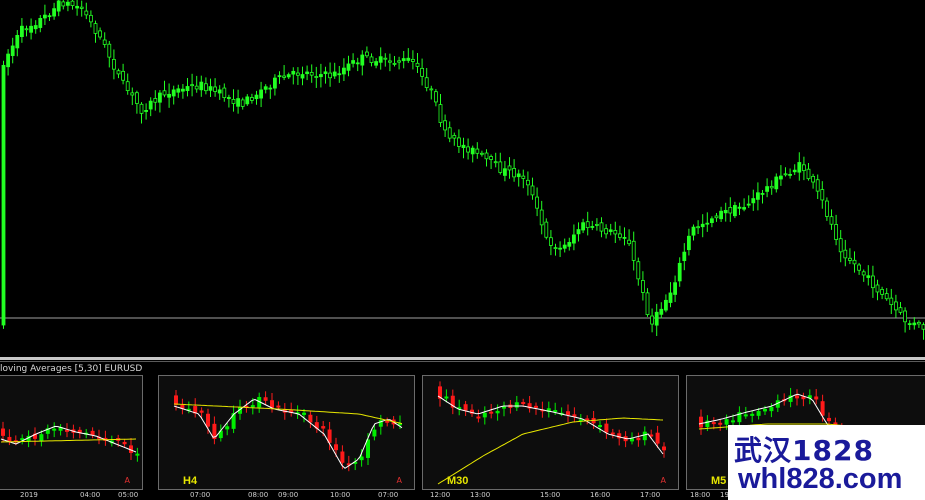 The image size is (925, 500). What do you see at coordinates (550, 432) in the screenshot?
I see `mini-chart-panel-m30: M30 A` at bounding box center [550, 432].